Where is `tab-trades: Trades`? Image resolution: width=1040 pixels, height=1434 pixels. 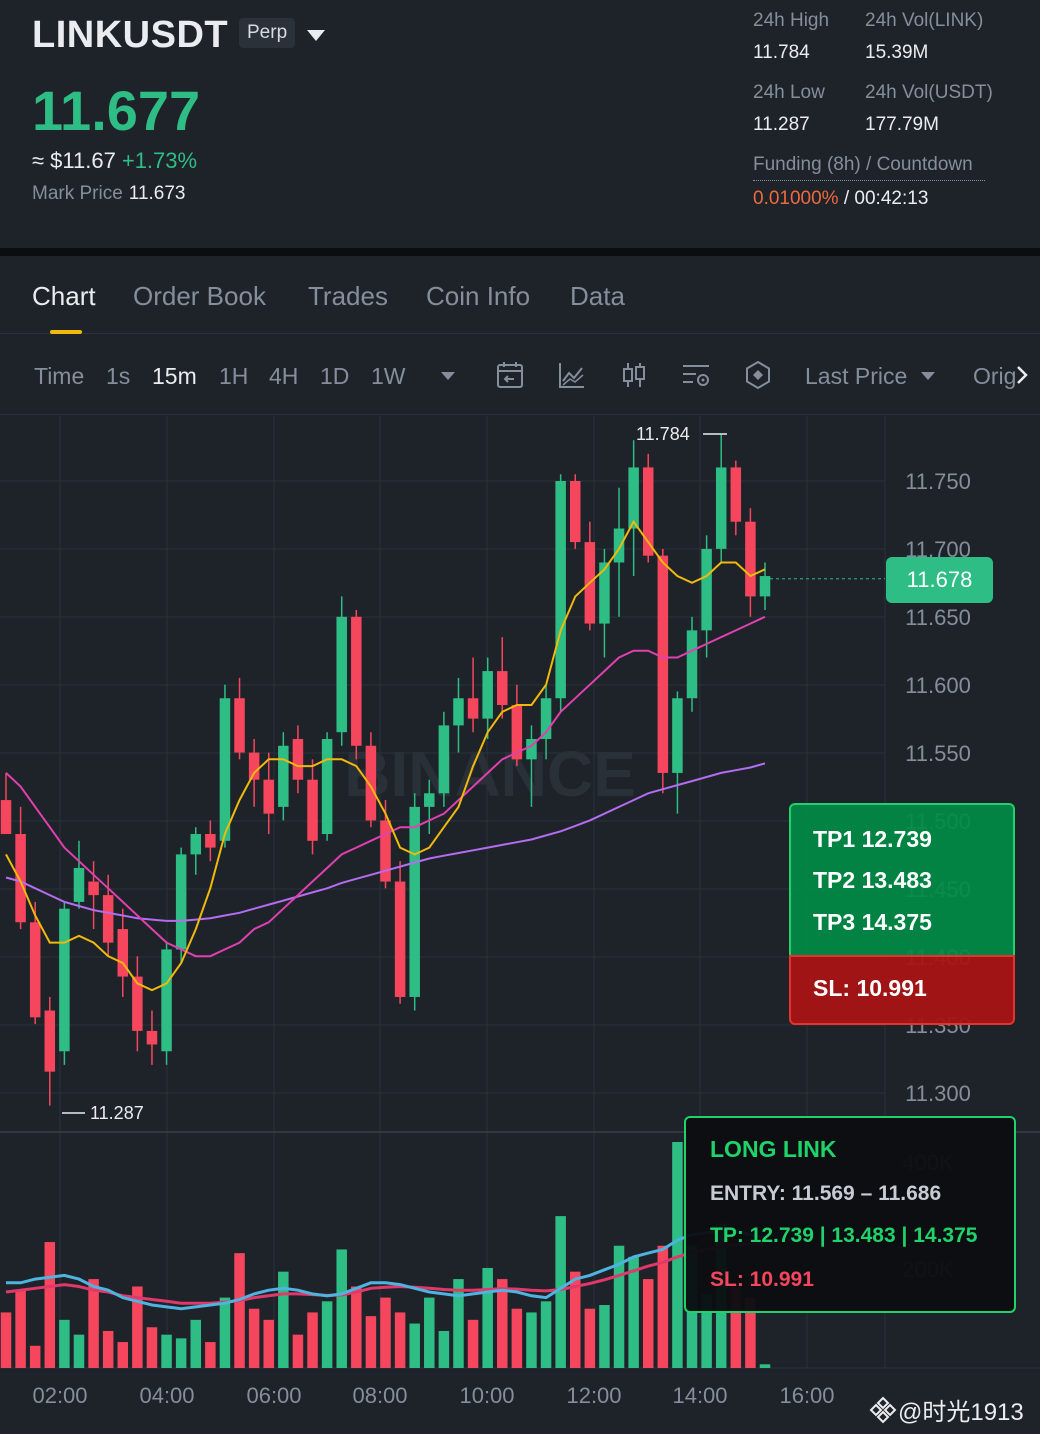 tab-trades: Trades is located at coordinates (348, 296).